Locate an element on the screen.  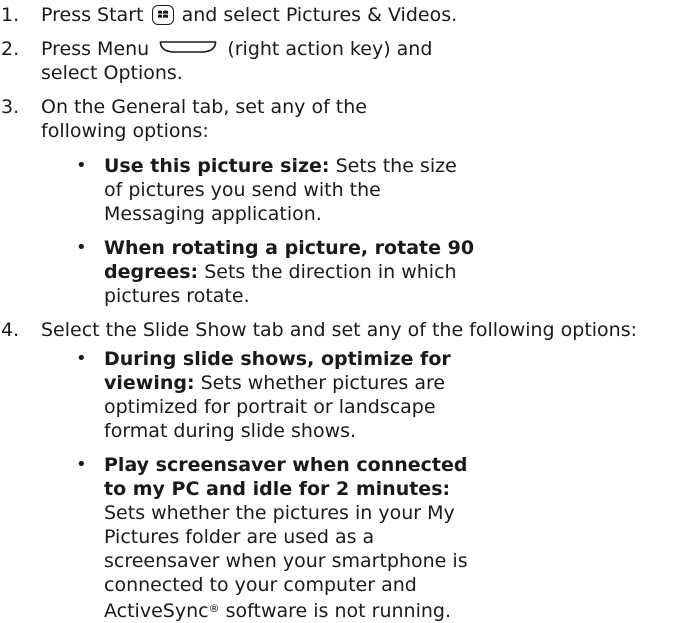
option-description: Sets whether pictures are is located at coordinates (323, 383).